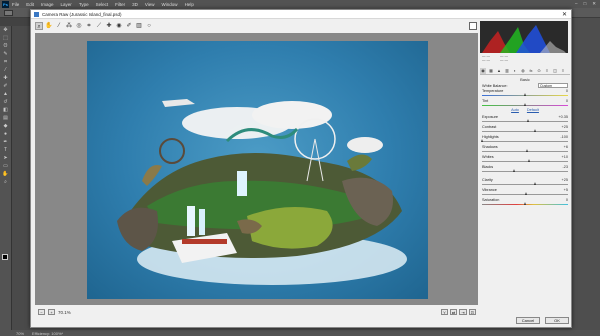  What do you see at coordinates (6, 30) in the screenshot?
I see `move-tool-icon: ✥` at bounding box center [6, 30].